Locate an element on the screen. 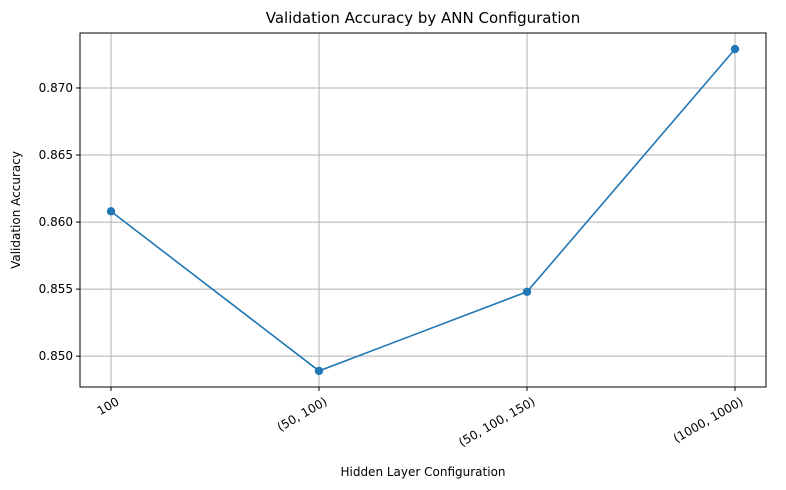 This screenshot has height=490, width=786. y-tick-label: 0.855 is located at coordinates (56, 289).